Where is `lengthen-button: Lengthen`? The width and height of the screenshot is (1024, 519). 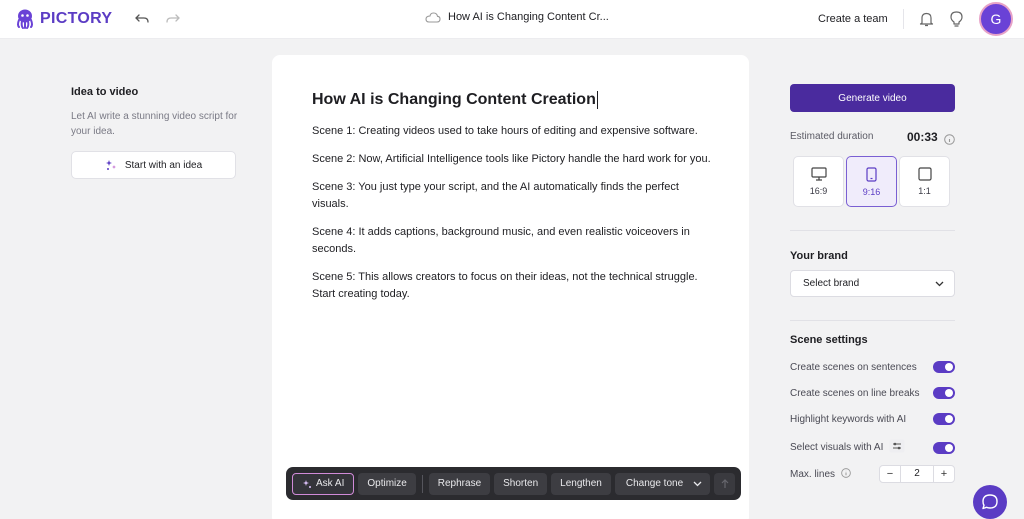
lengthen-button: Lengthen is located at coordinates (581, 483).